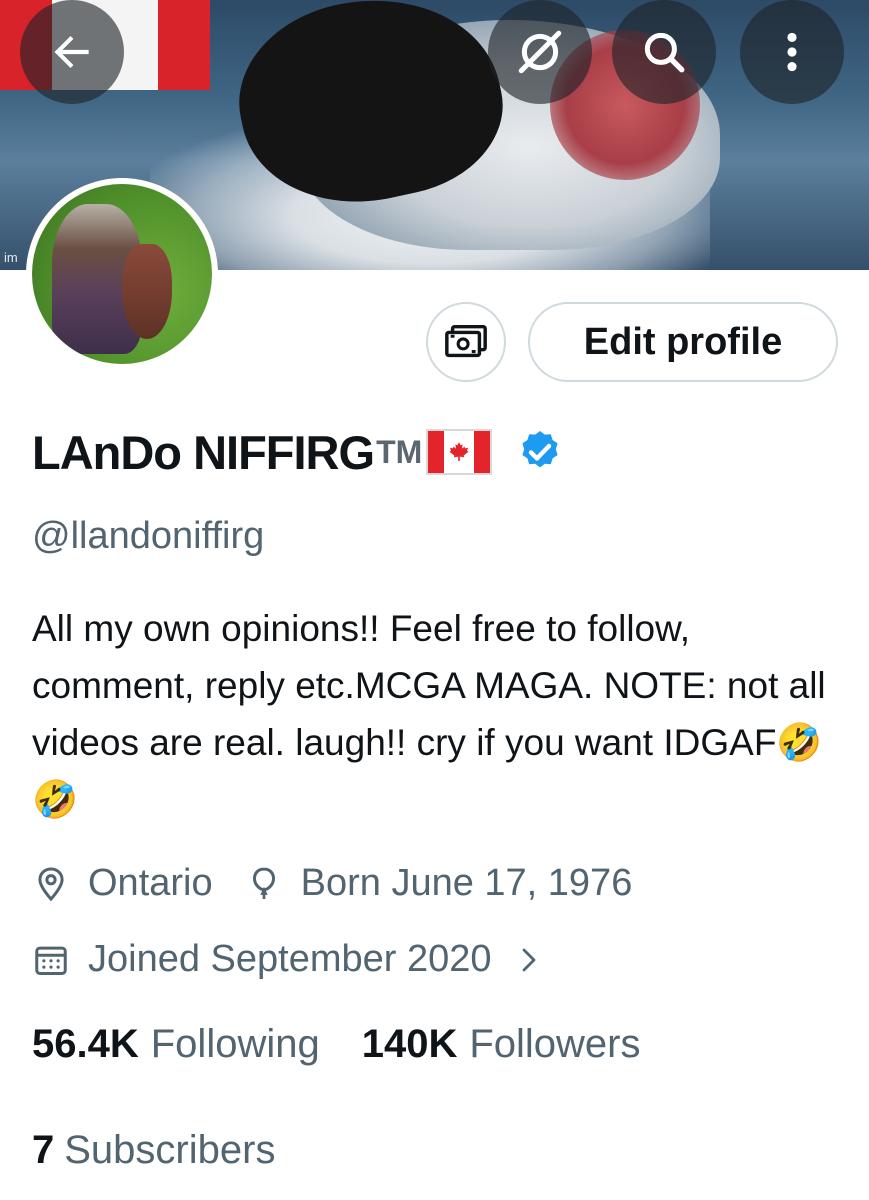  I want to click on calendar-icon, so click(51, 960).